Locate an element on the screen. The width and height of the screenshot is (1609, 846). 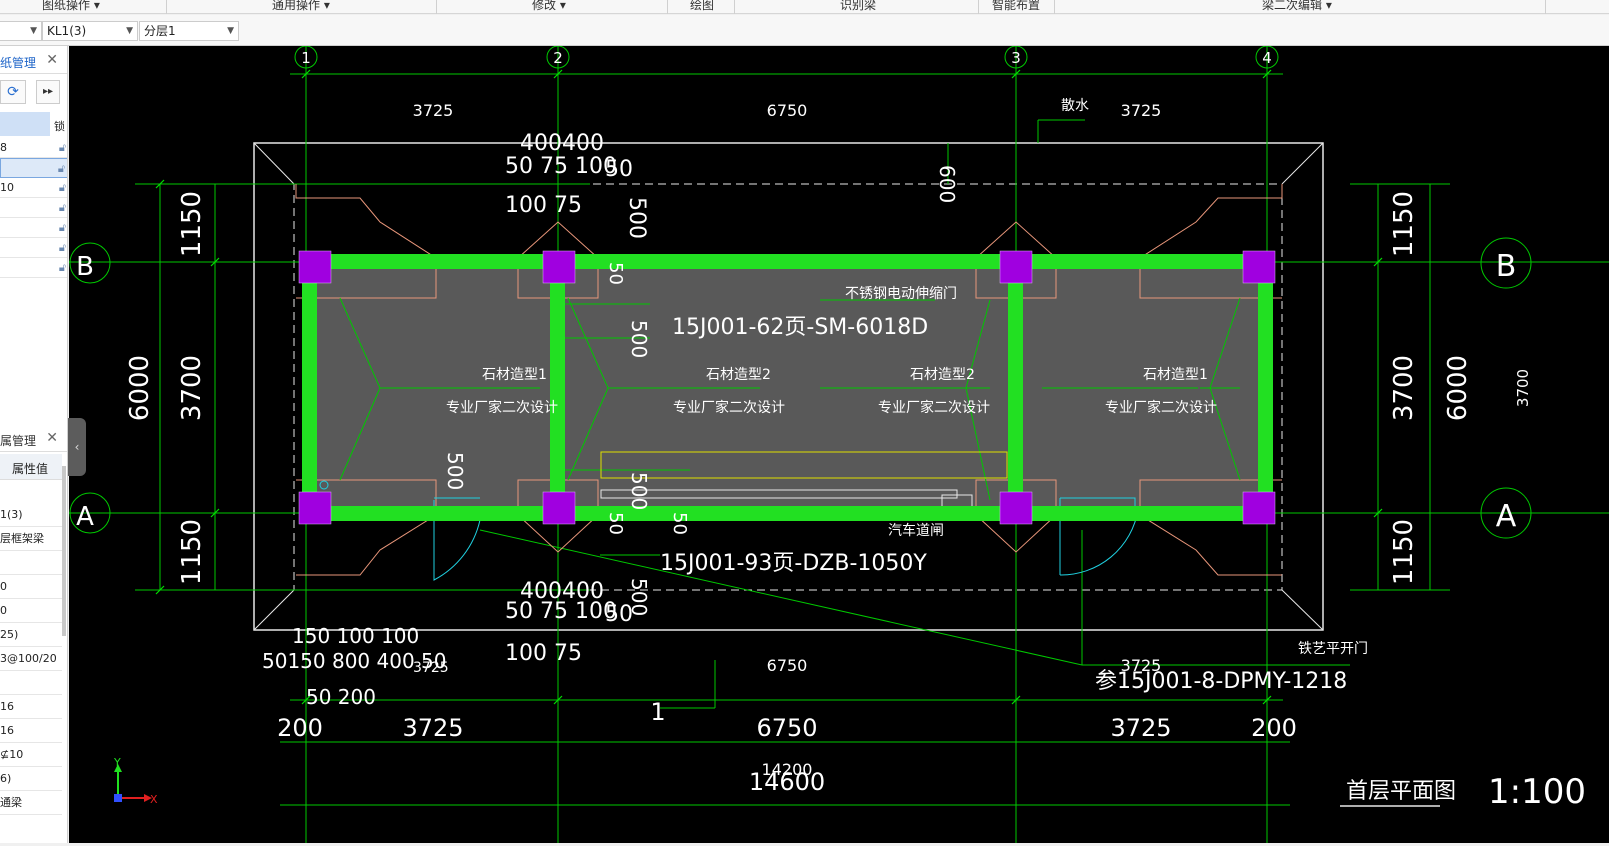
ucs-axis-icon: Y X is located at coordinates (135, 781).